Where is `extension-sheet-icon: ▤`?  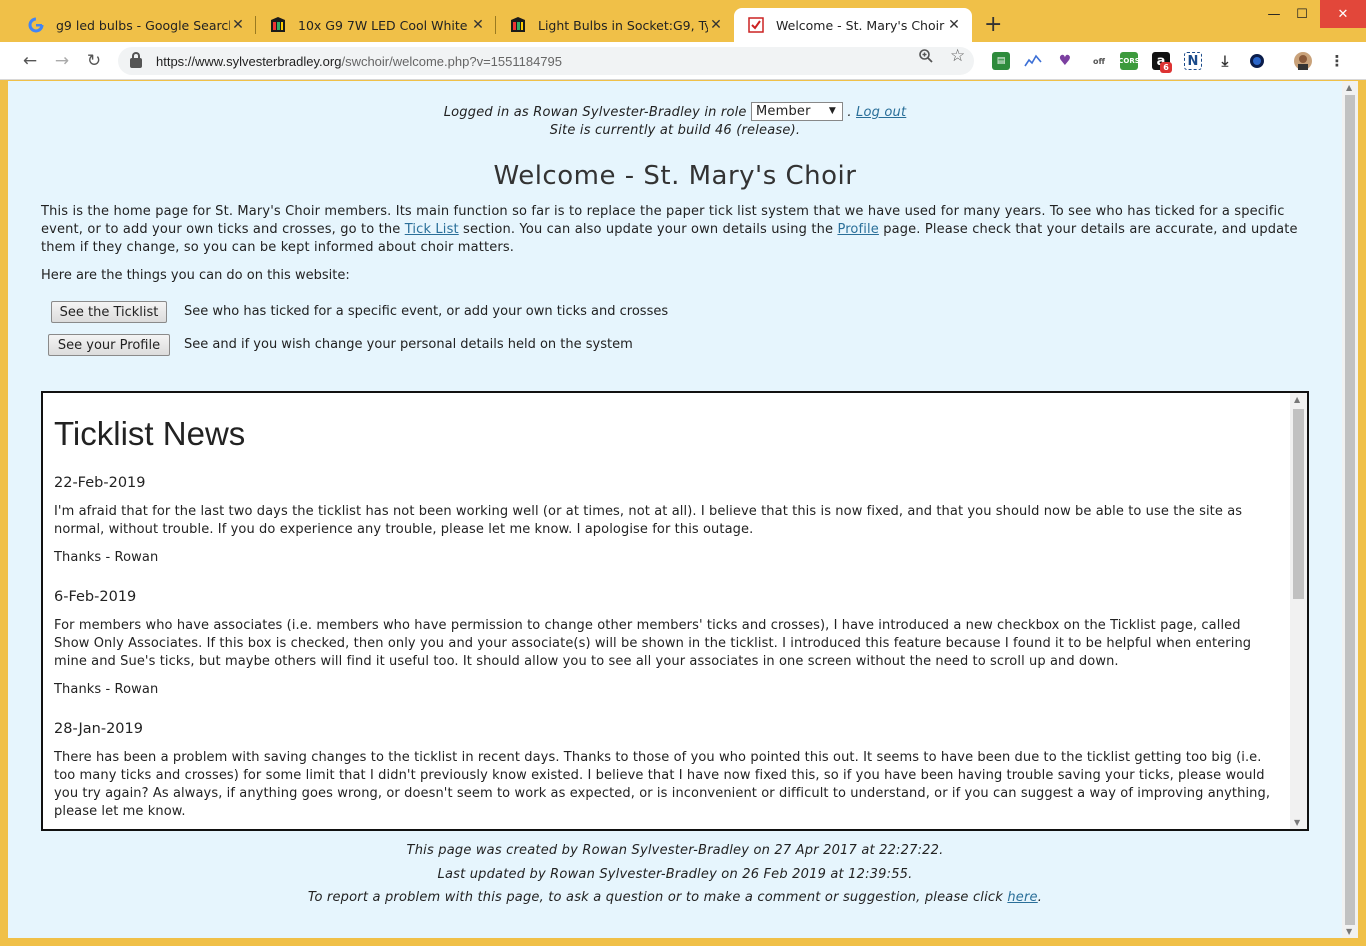 extension-sheet-icon: ▤ is located at coordinates (1001, 61).